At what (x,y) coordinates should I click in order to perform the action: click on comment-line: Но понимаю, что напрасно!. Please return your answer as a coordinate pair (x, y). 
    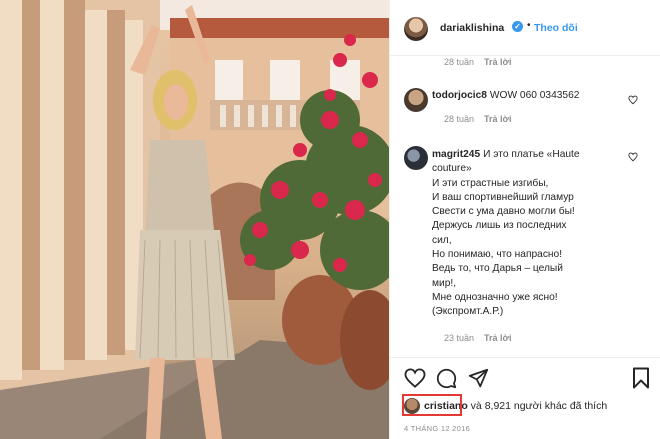
    Looking at the image, I should click on (497, 255).